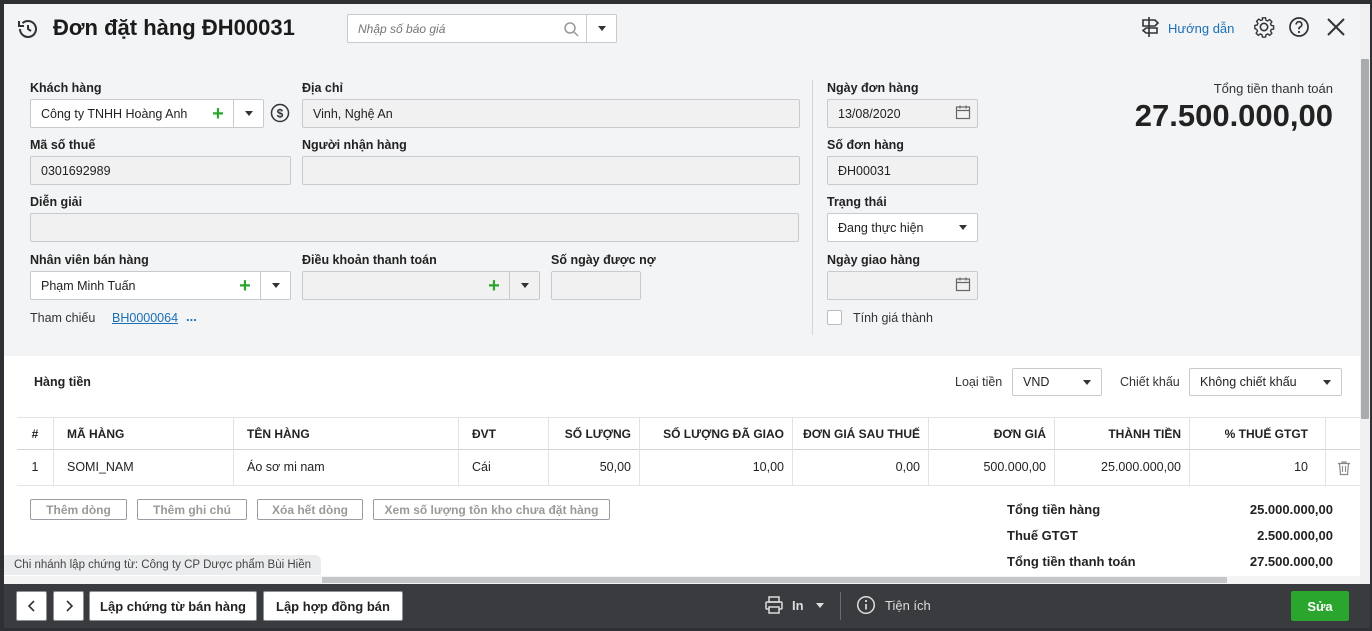 The height and width of the screenshot is (631, 1372). I want to click on total-top-label: Tổng tiền thanh toán, so click(1273, 88).